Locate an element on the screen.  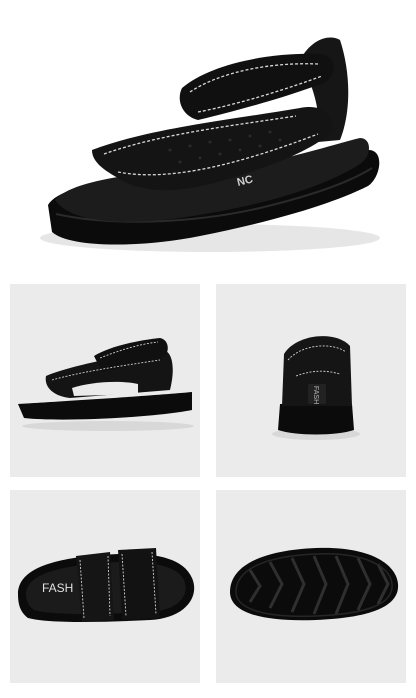
thumbnail-top-view: FASH is located at coordinates (105, 586).